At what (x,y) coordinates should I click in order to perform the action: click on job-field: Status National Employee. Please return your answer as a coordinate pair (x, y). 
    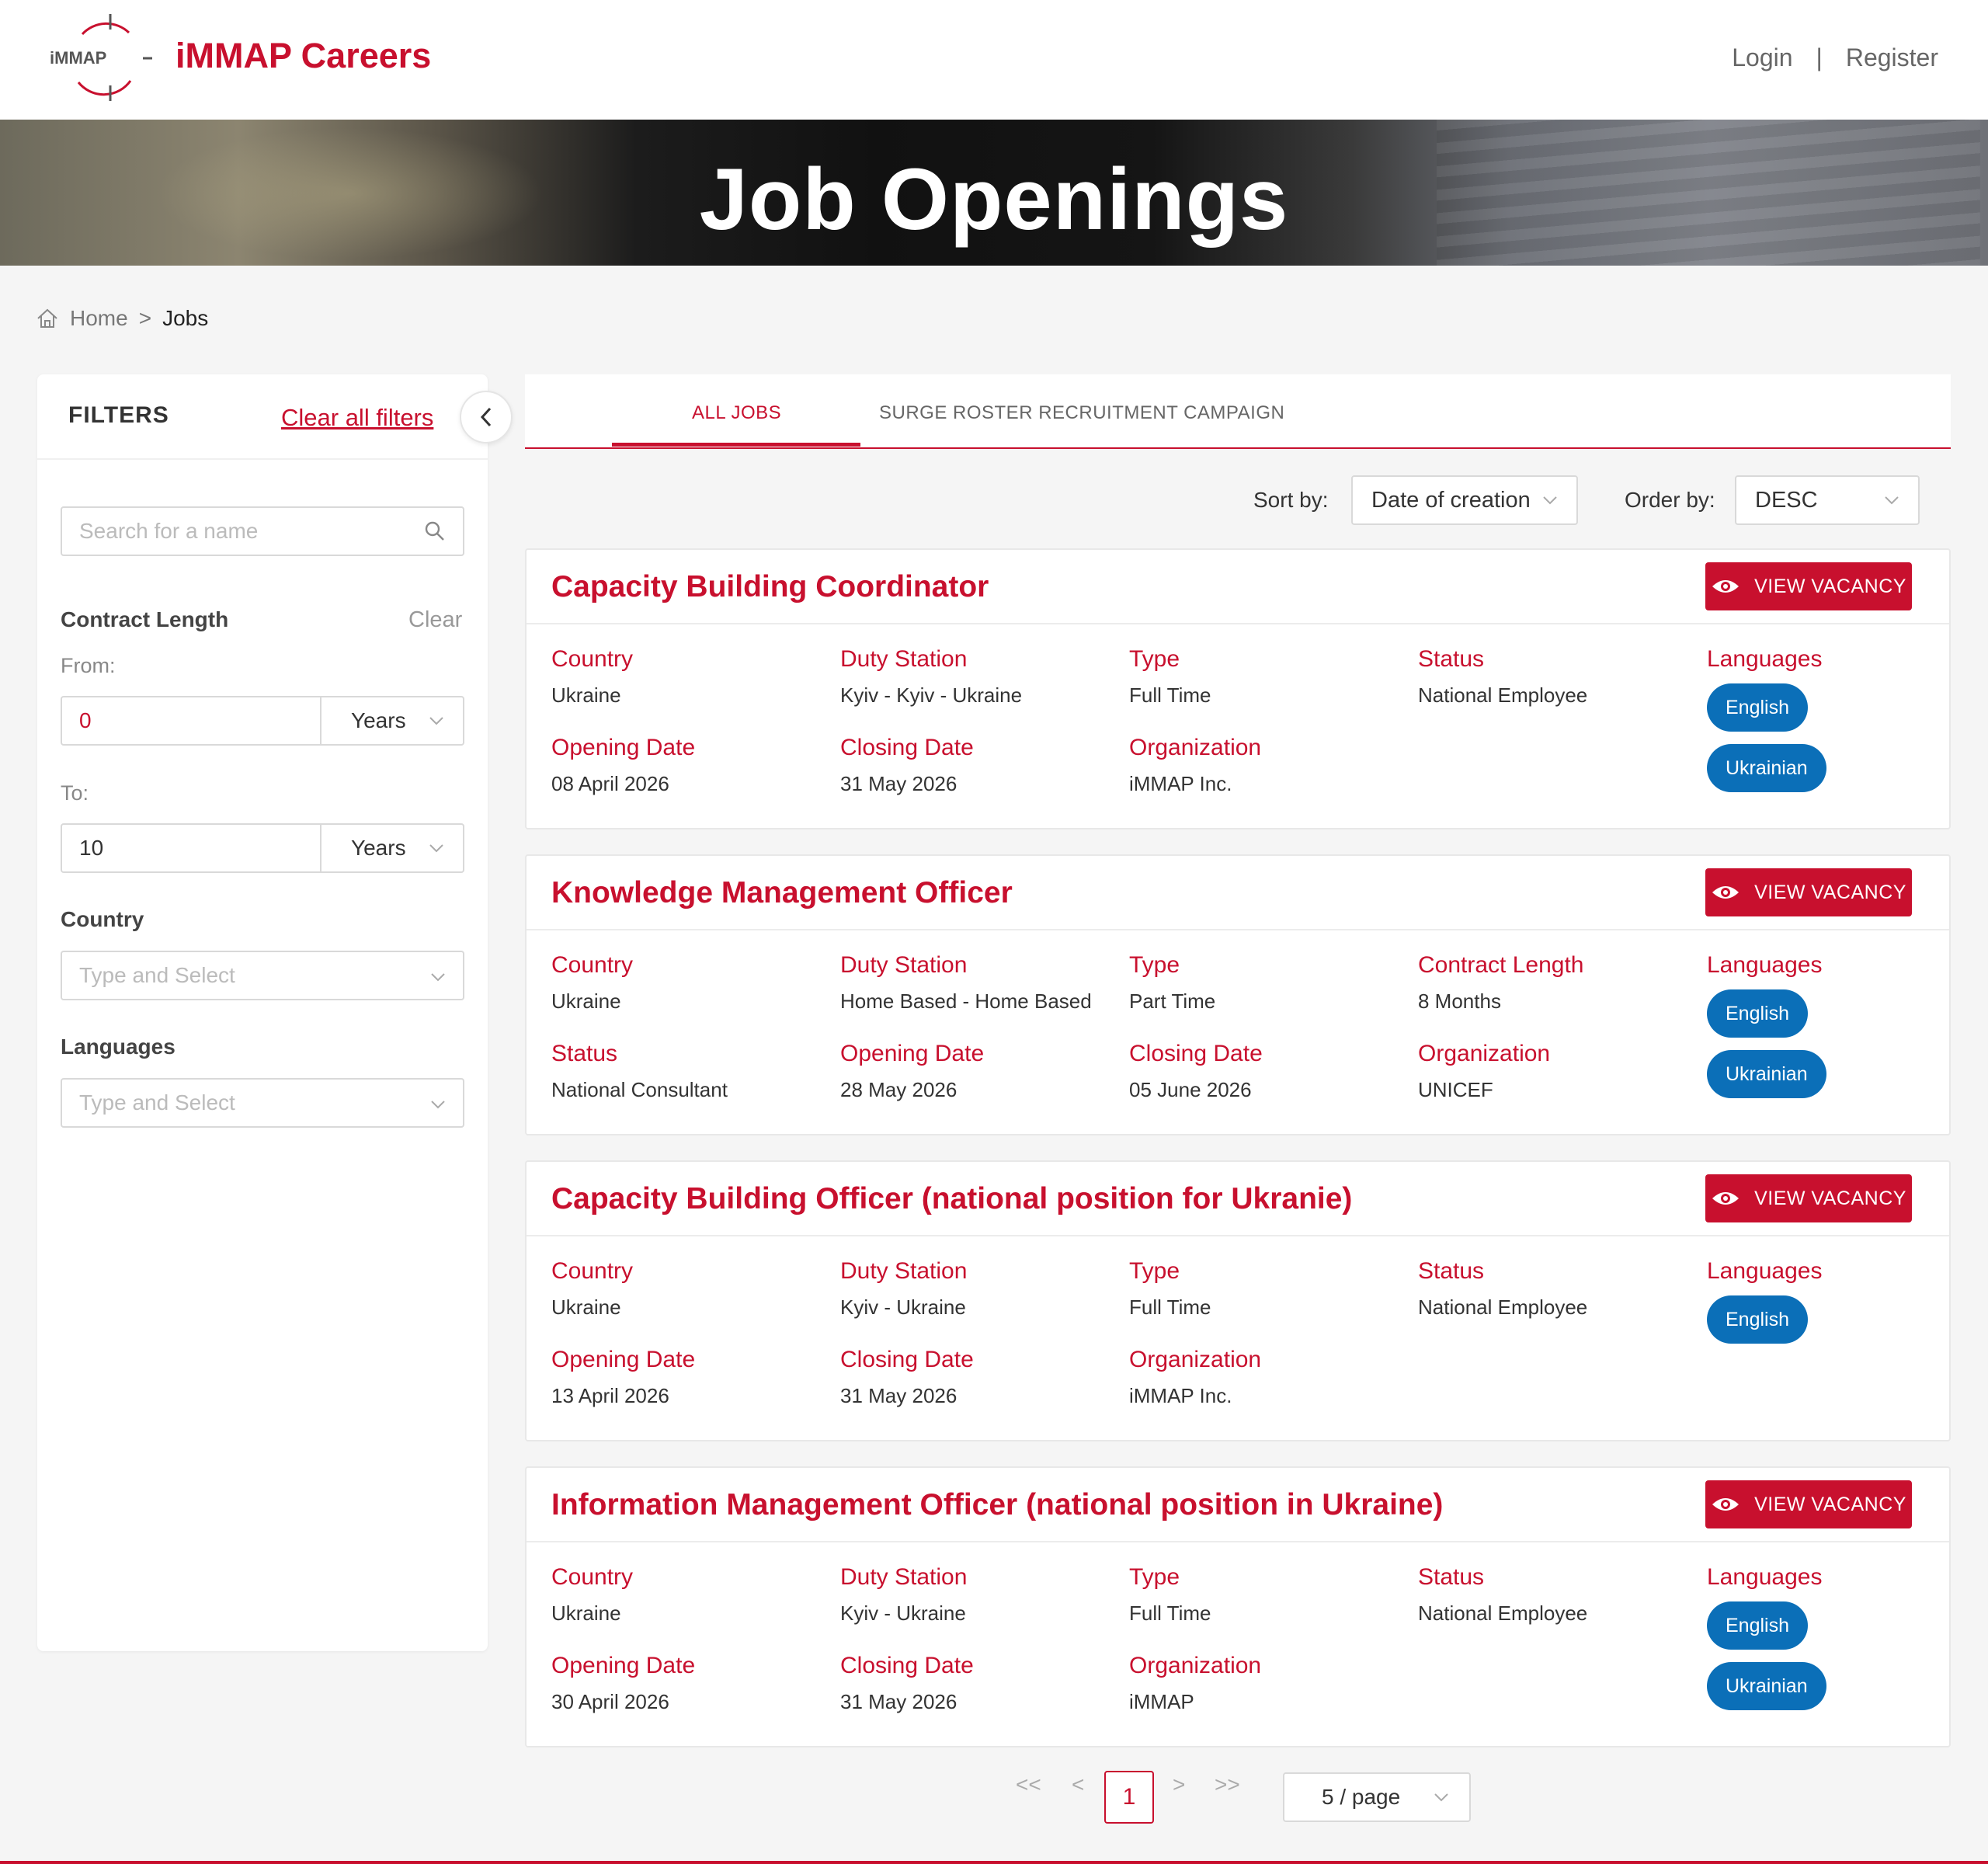
    Looking at the image, I should click on (1502, 1289).